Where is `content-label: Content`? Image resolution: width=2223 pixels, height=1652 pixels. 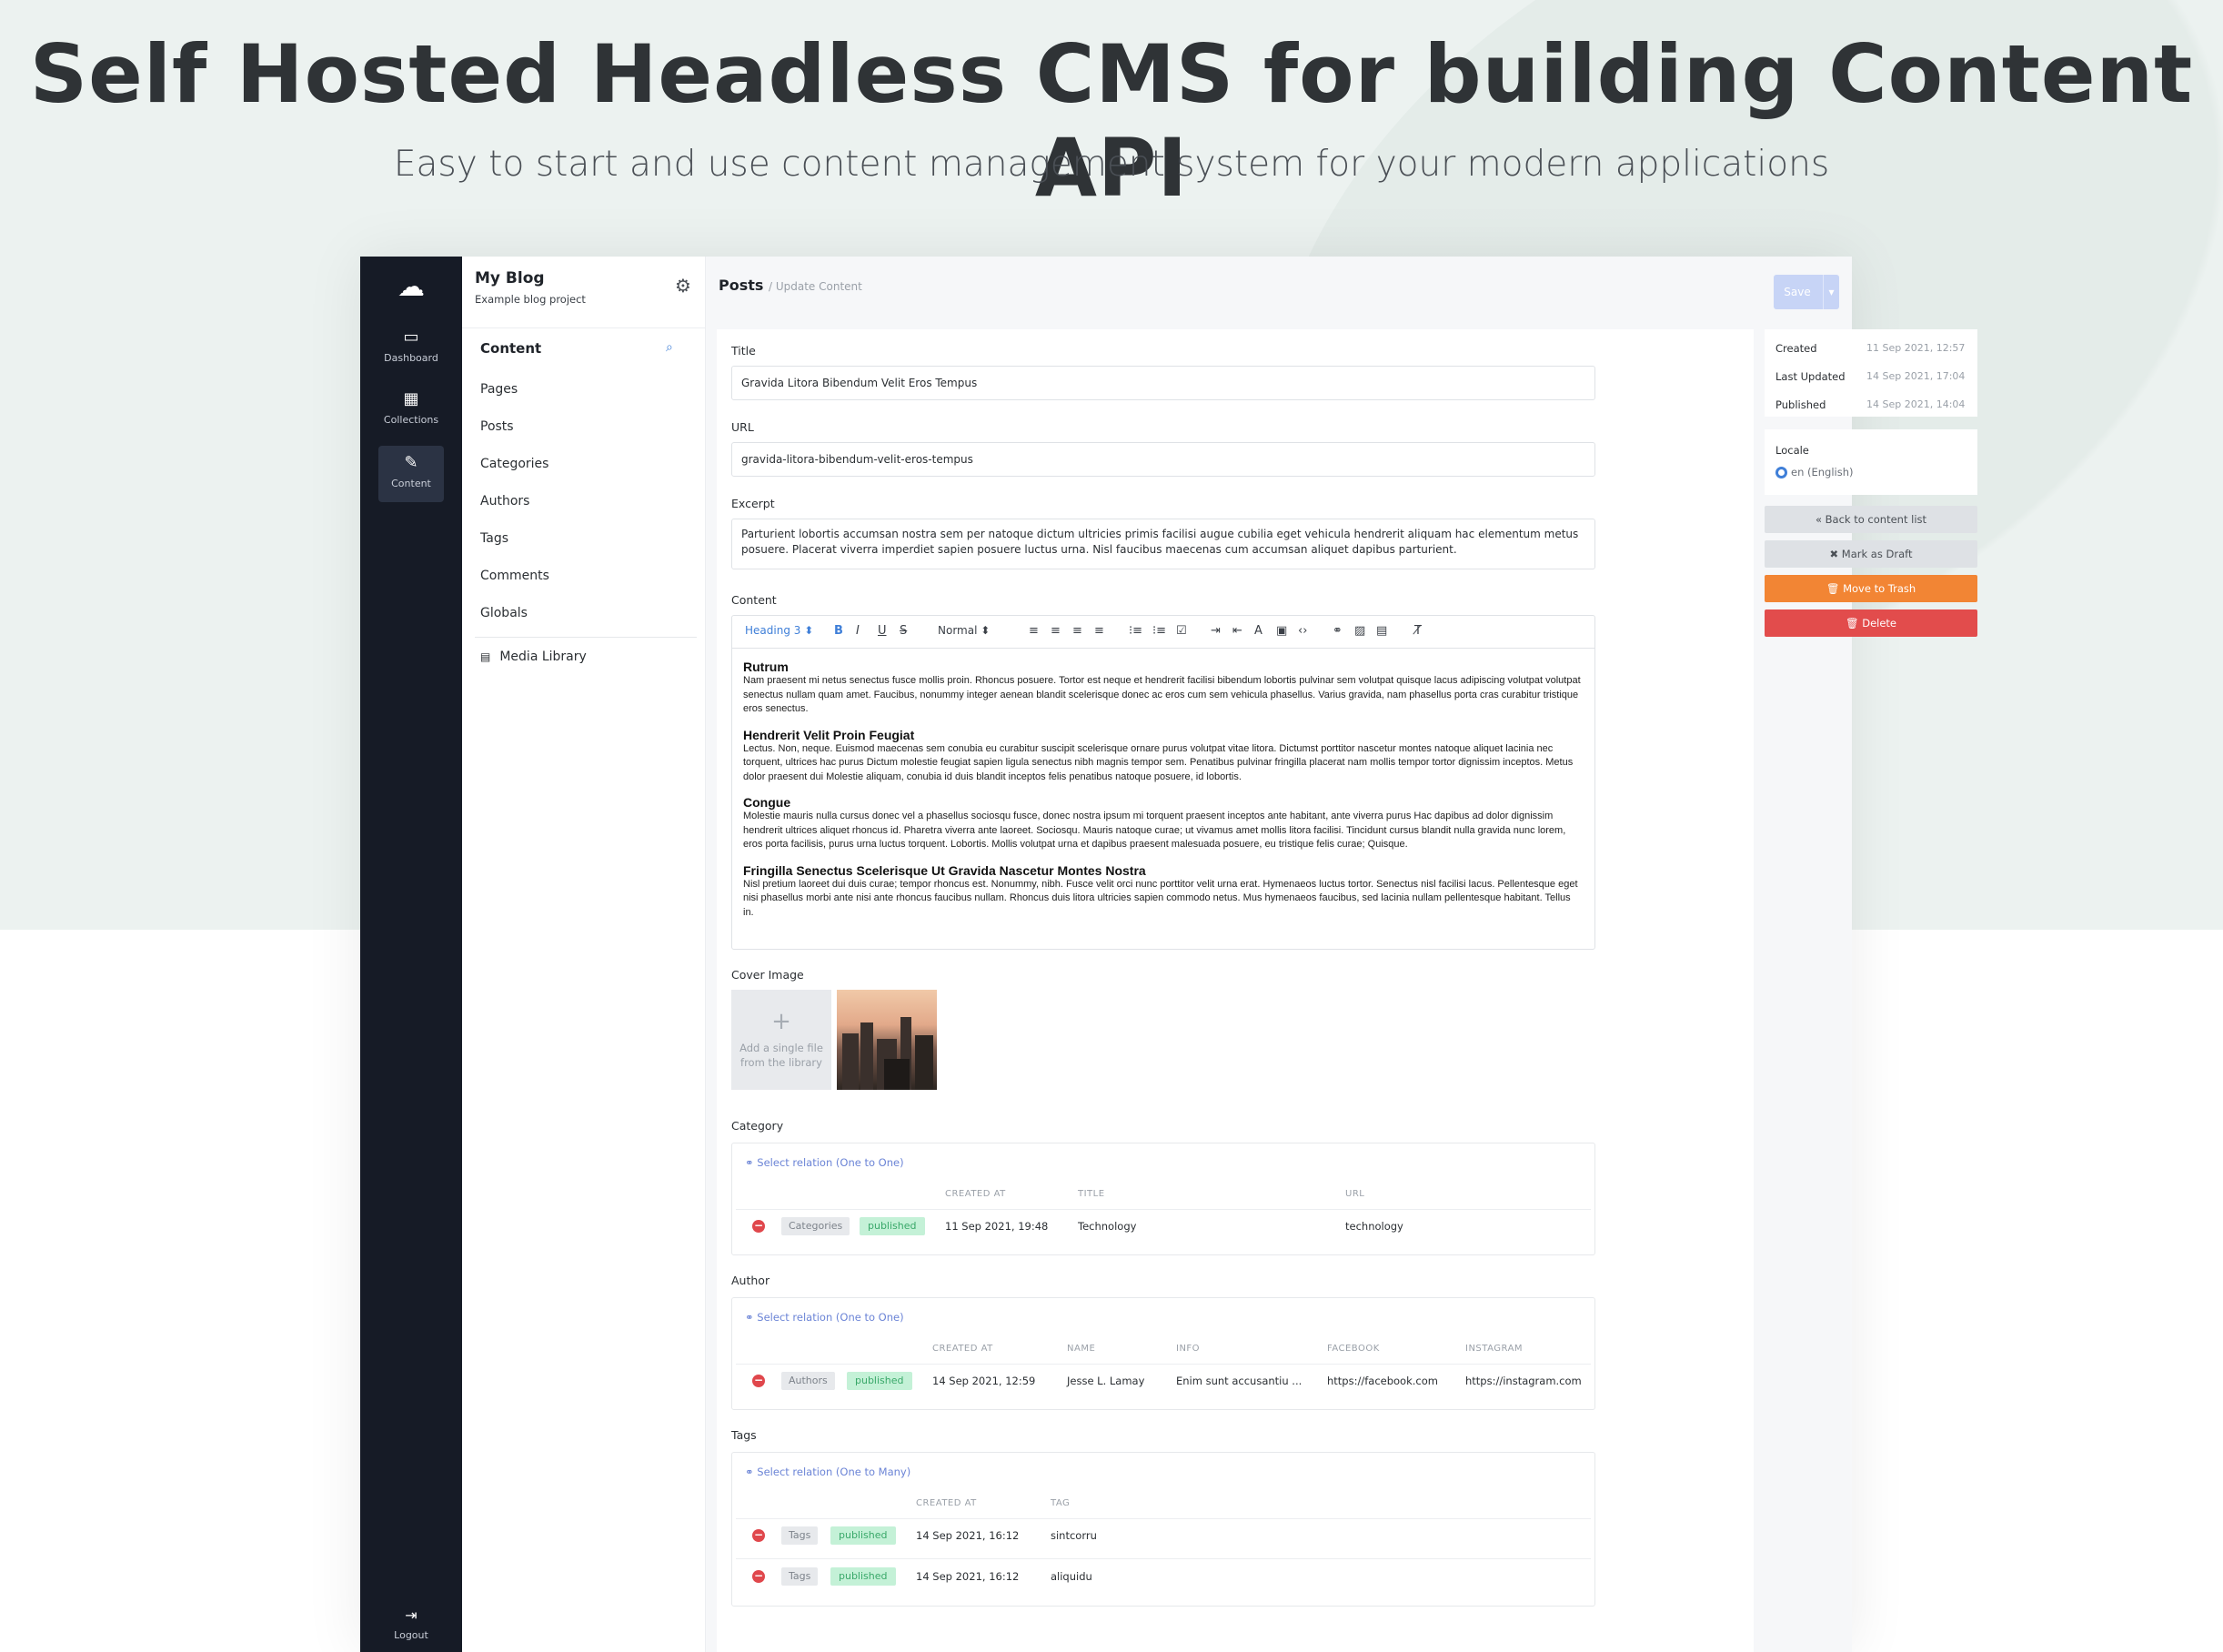 content-label: Content is located at coordinates (754, 600).